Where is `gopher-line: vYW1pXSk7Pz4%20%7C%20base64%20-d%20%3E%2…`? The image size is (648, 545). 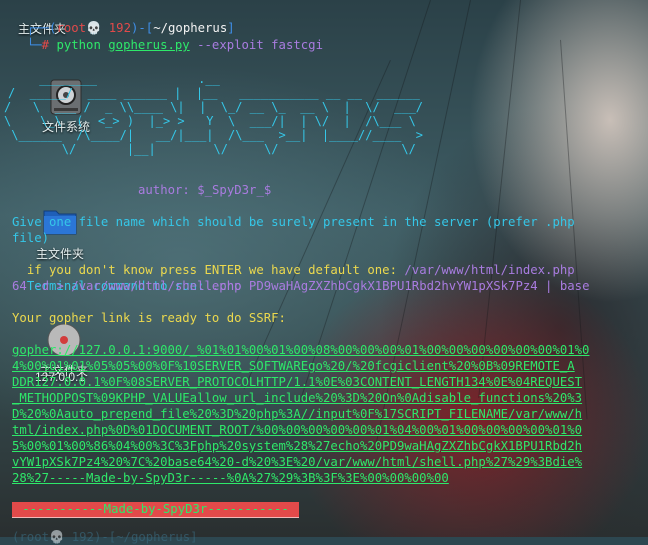 gopher-line: vYW1pXSk7Pz4%20%7C%20base64%20-d%20%3E%2… is located at coordinates (297, 462).